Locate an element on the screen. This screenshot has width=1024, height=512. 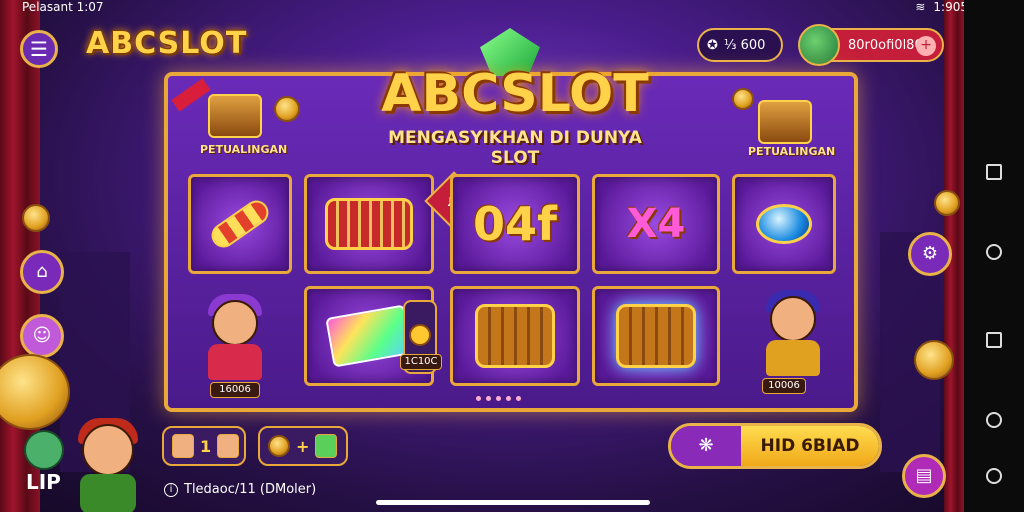
slot-tile-candy is located at coordinates (240, 224).